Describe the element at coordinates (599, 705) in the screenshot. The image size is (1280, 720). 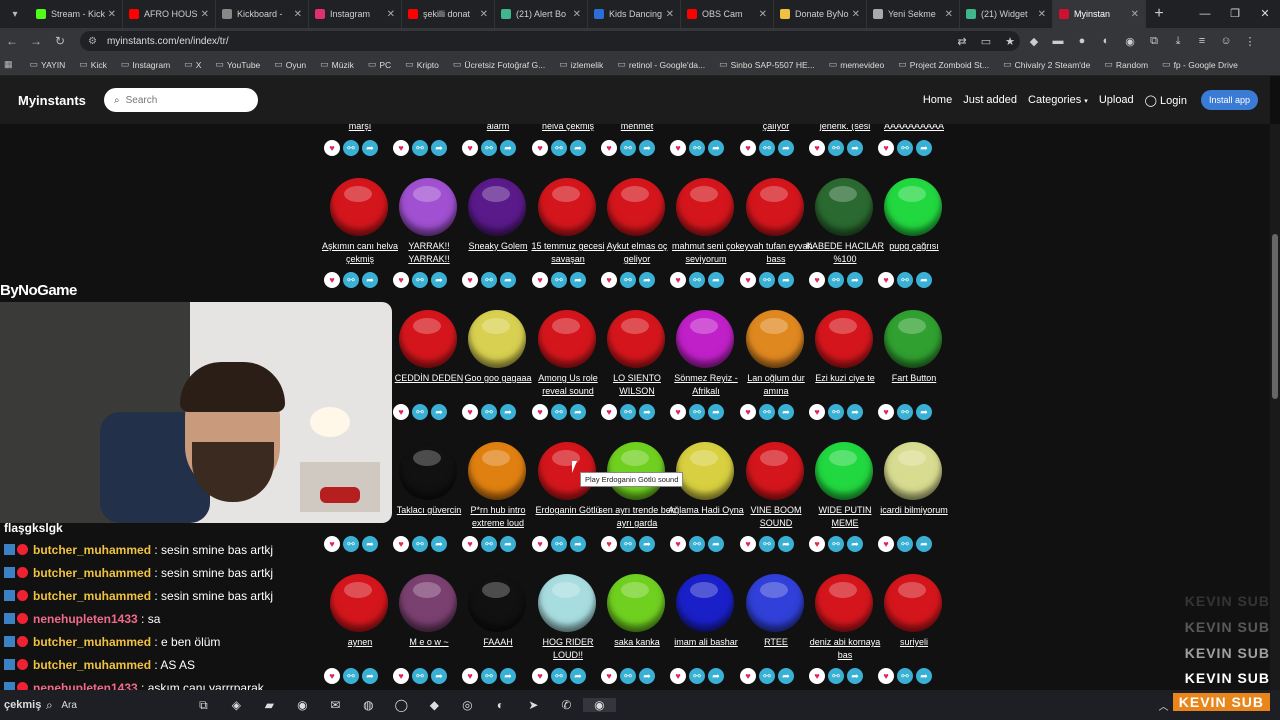
I see `chrome-active-icon: ◉` at that location.